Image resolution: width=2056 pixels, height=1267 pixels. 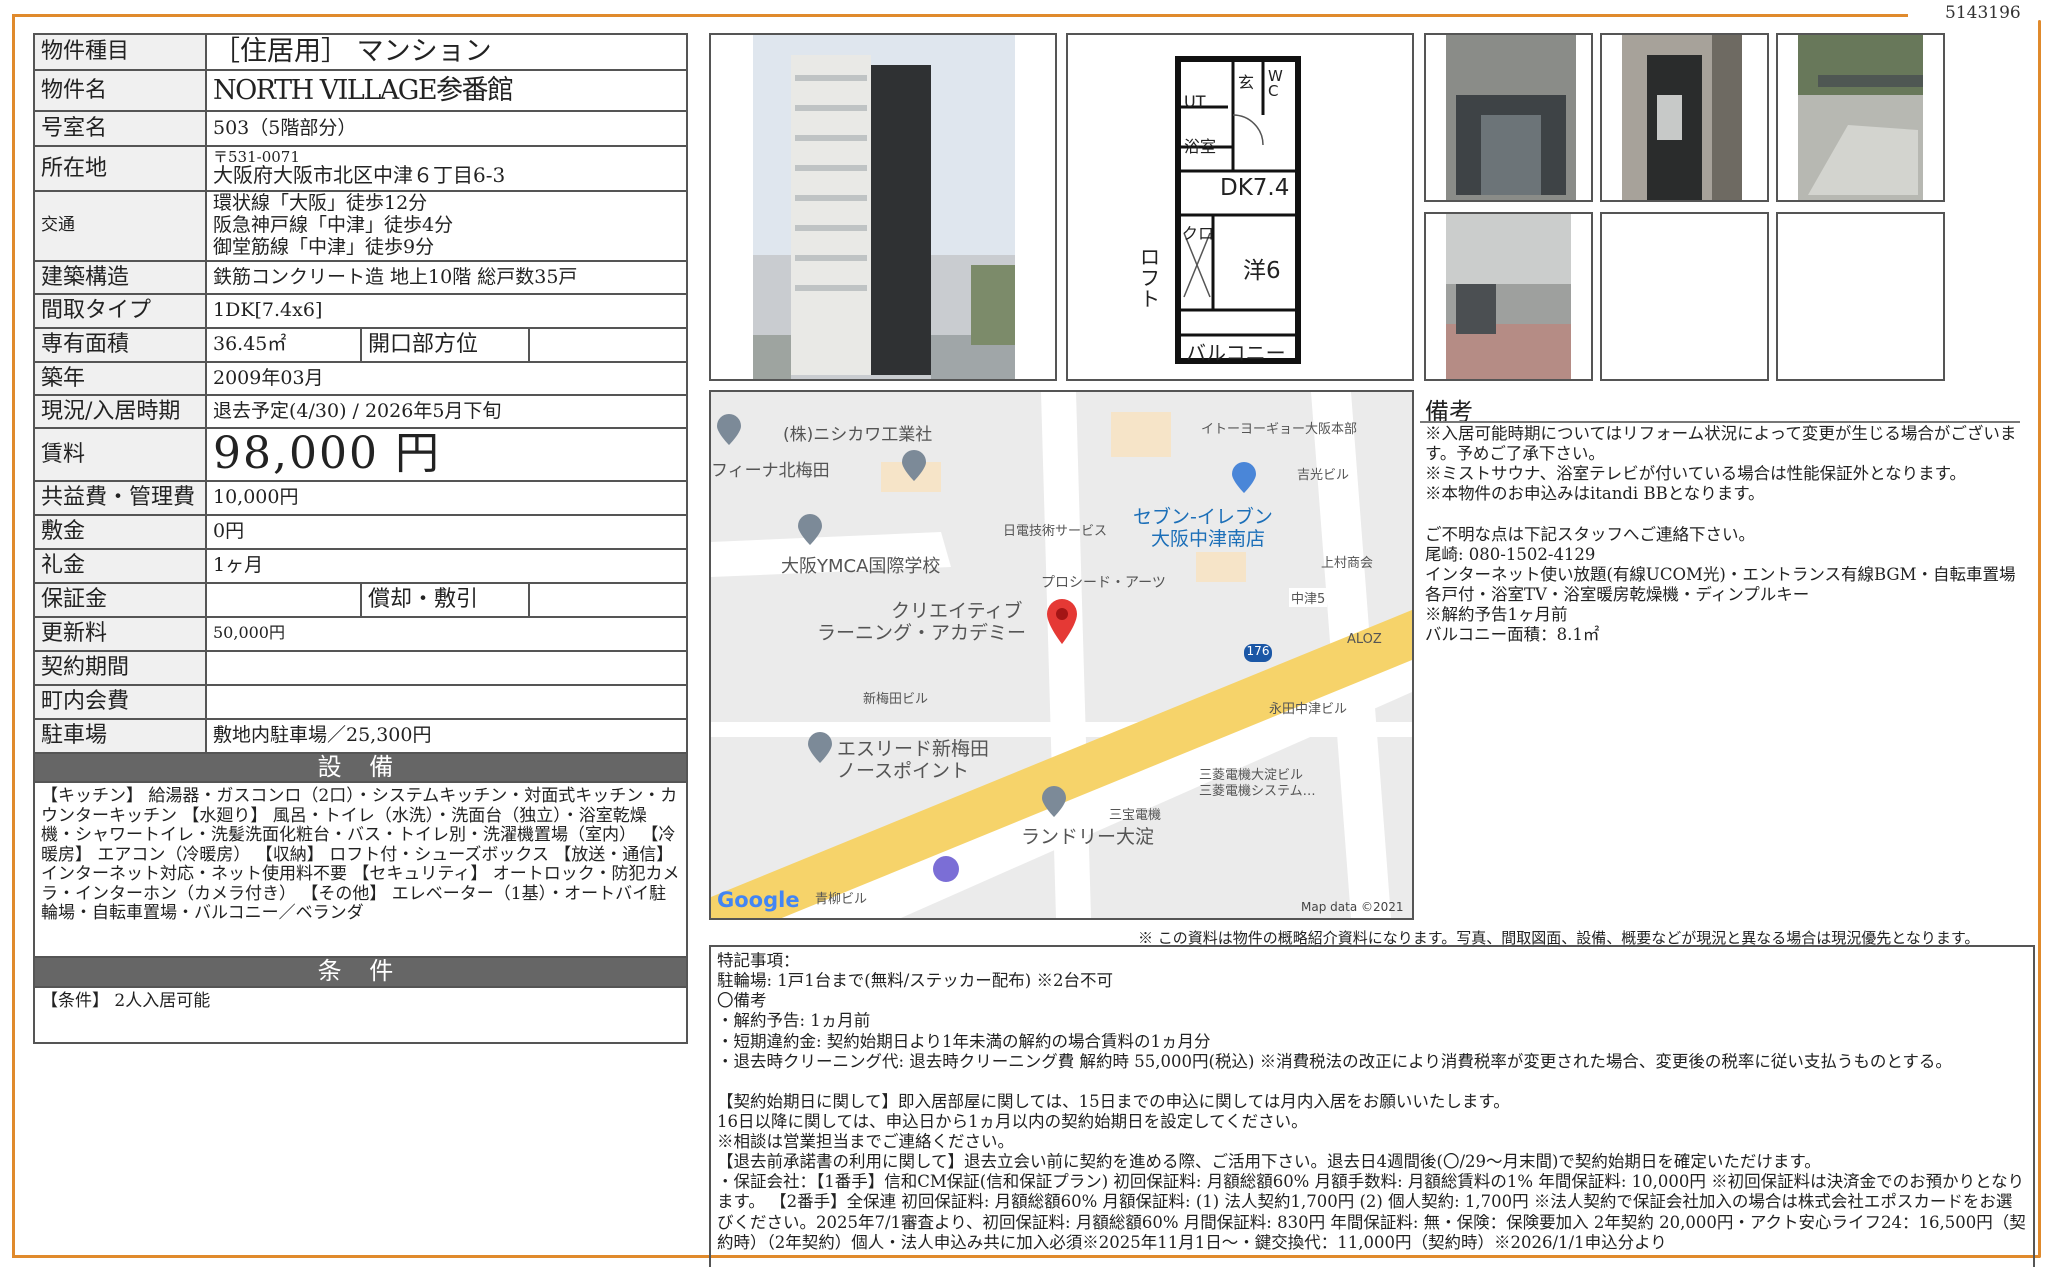 I want to click on location-pin-icon, so click(x=1062, y=621).